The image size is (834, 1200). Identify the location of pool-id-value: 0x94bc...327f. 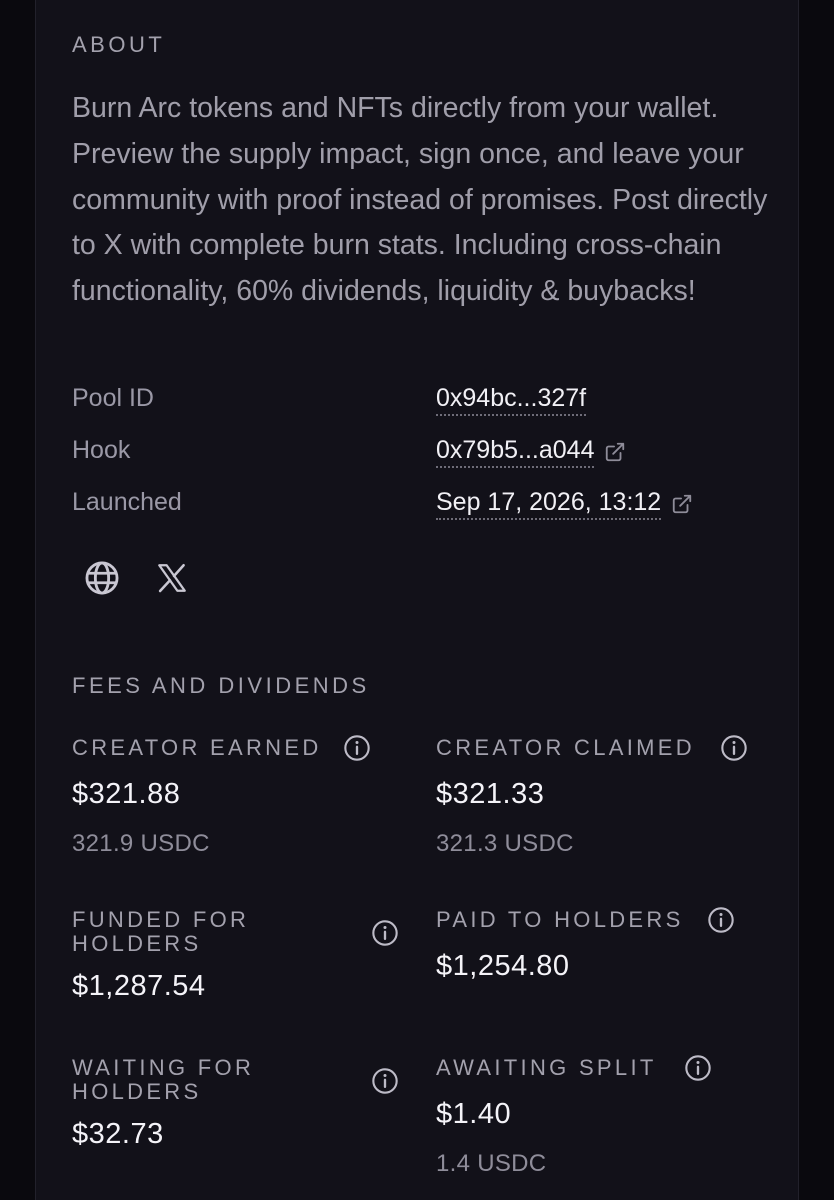
(511, 400).